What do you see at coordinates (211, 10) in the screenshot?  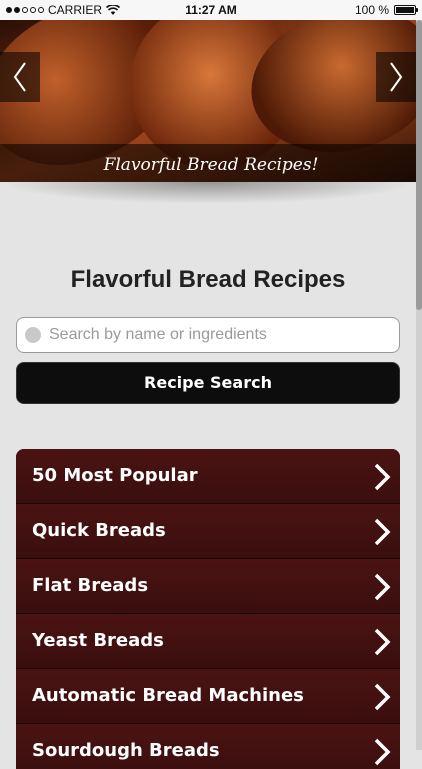 I see `status-bar: CARRIER 11:27 AM 100 %` at bounding box center [211, 10].